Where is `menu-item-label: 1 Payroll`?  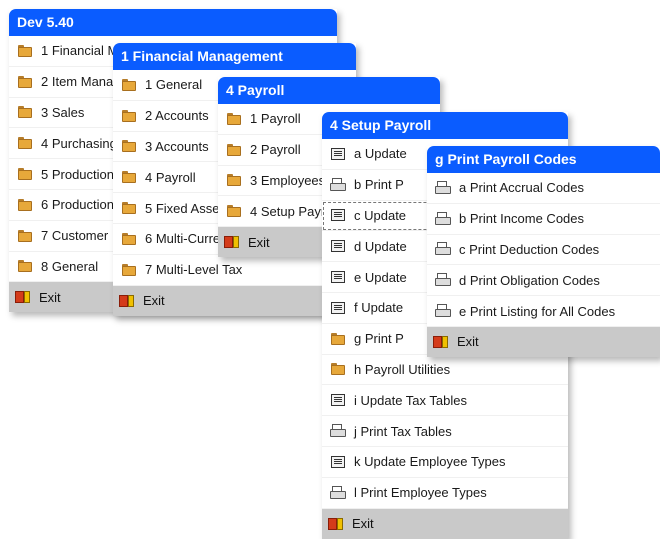
menu-item-label: 1 Payroll is located at coordinates (275, 119).